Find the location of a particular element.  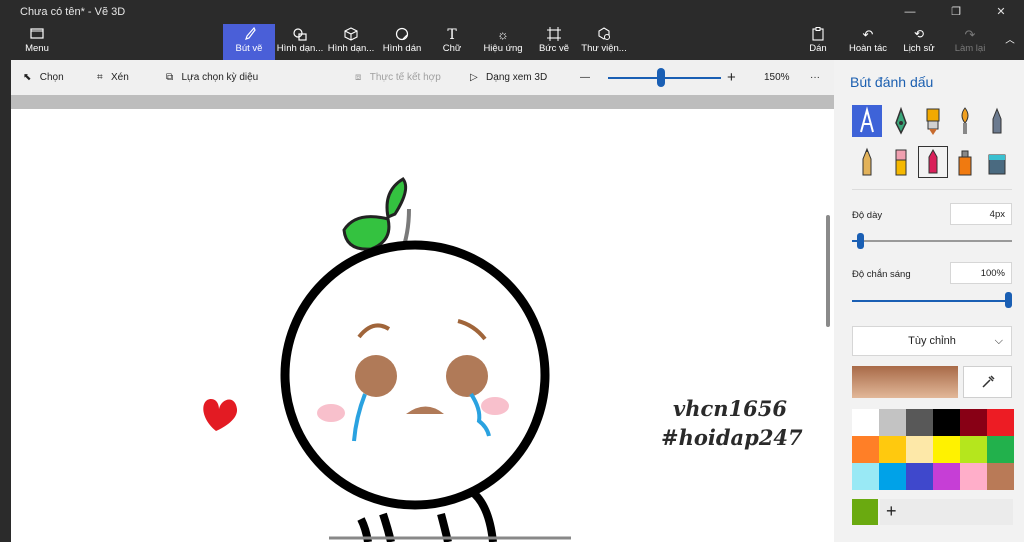

color-mode-dropdown: Tùy chỉnh ⌵ is located at coordinates (932, 341).